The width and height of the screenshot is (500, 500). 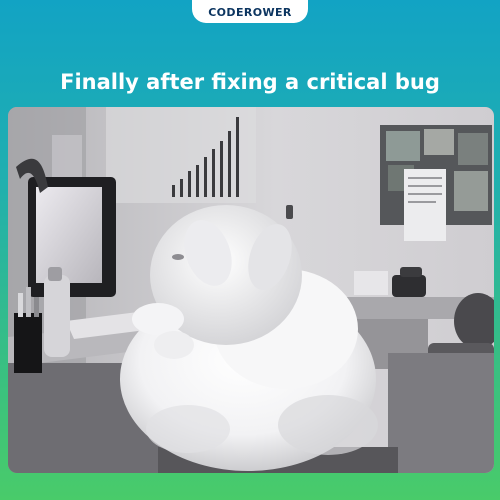 I want to click on brand-logo-tab: CODEROWER, so click(x=250, y=11).